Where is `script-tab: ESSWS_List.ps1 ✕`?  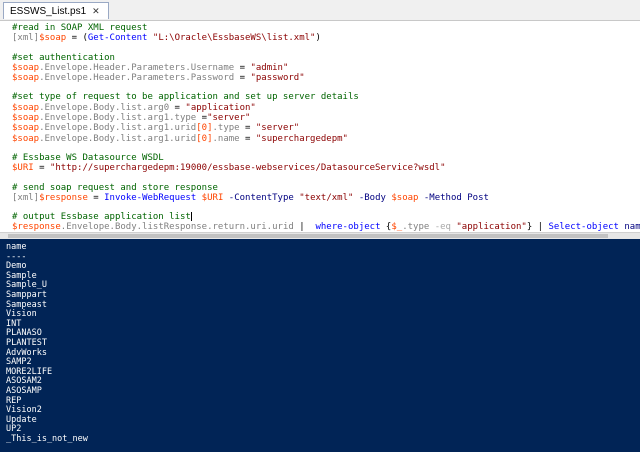 script-tab: ESSWS_List.ps1 ✕ is located at coordinates (56, 10).